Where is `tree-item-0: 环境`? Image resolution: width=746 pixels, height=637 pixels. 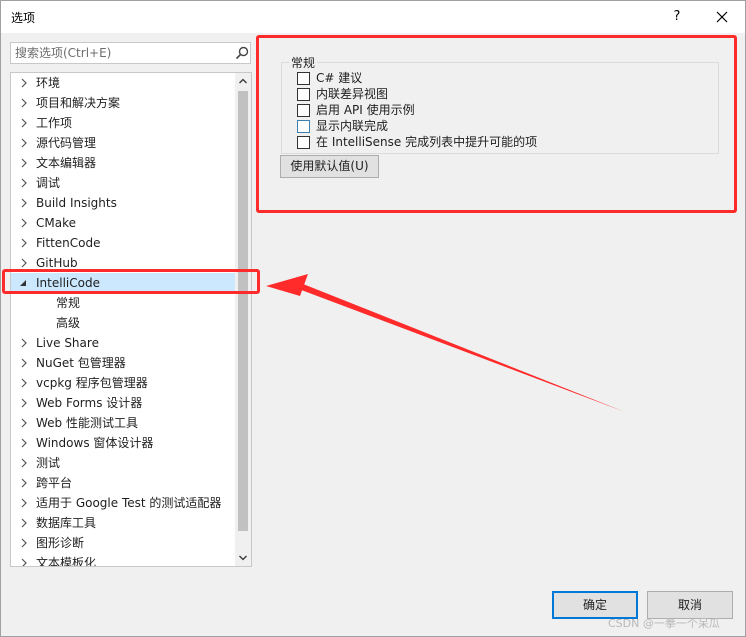 tree-item-0: 环境 is located at coordinates (123, 83).